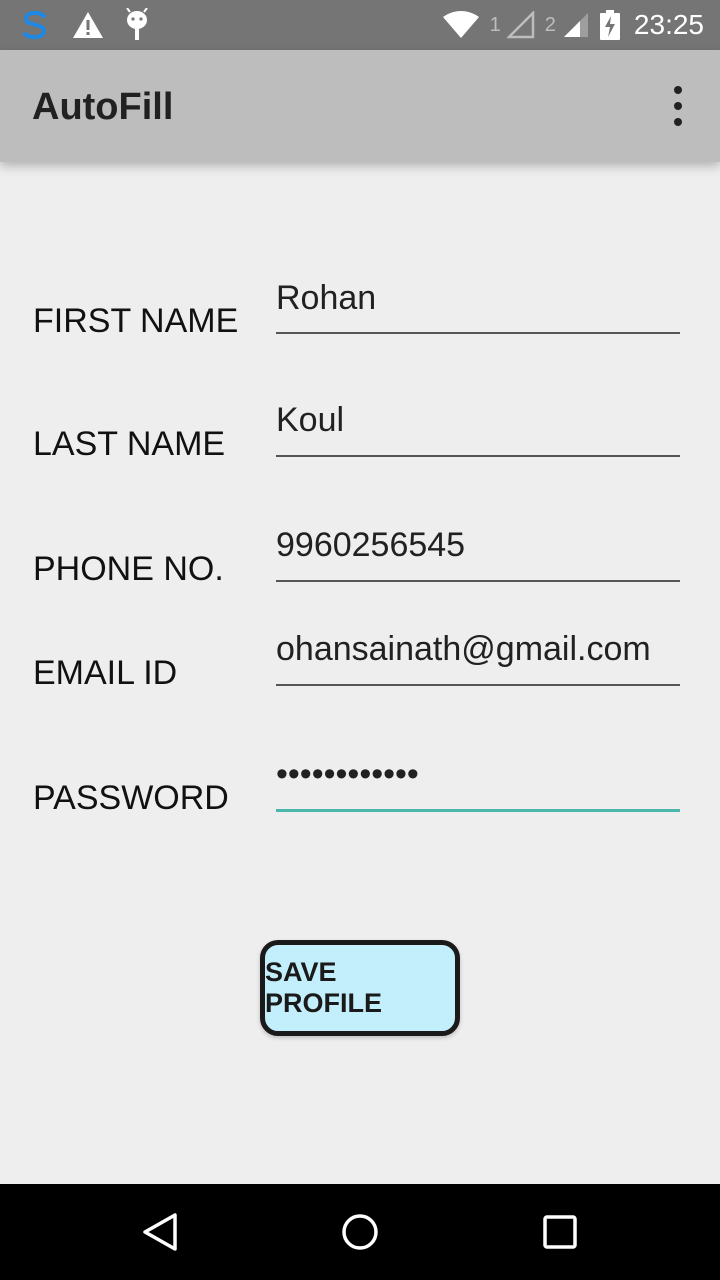  I want to click on app-title: AutoFill, so click(103, 107).